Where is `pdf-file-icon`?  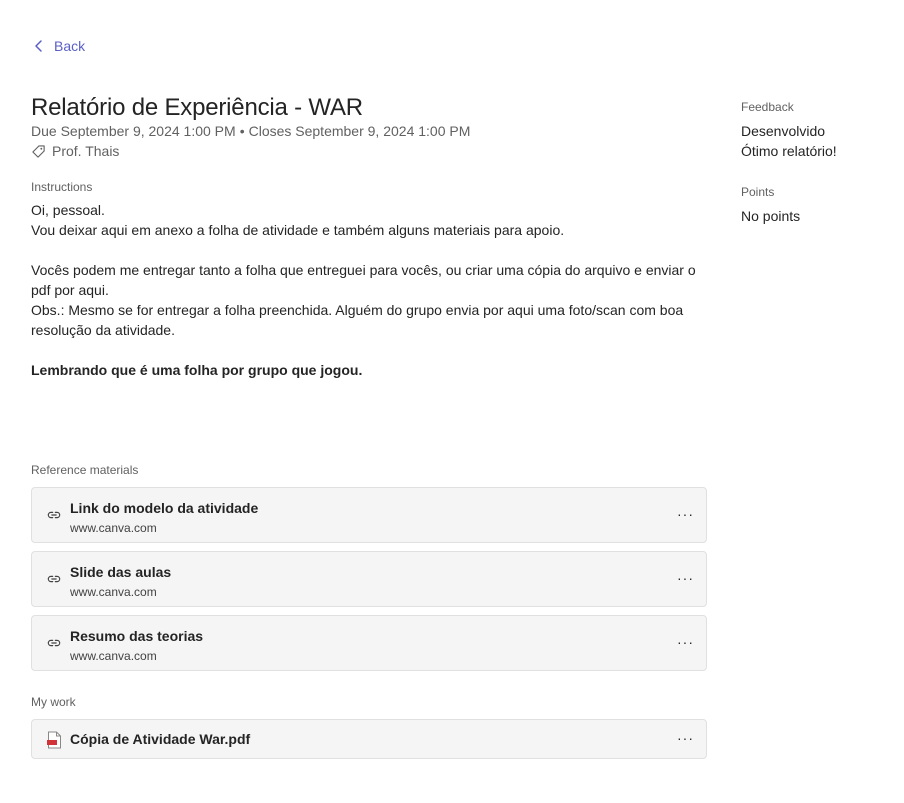
pdf-file-icon is located at coordinates (54, 740).